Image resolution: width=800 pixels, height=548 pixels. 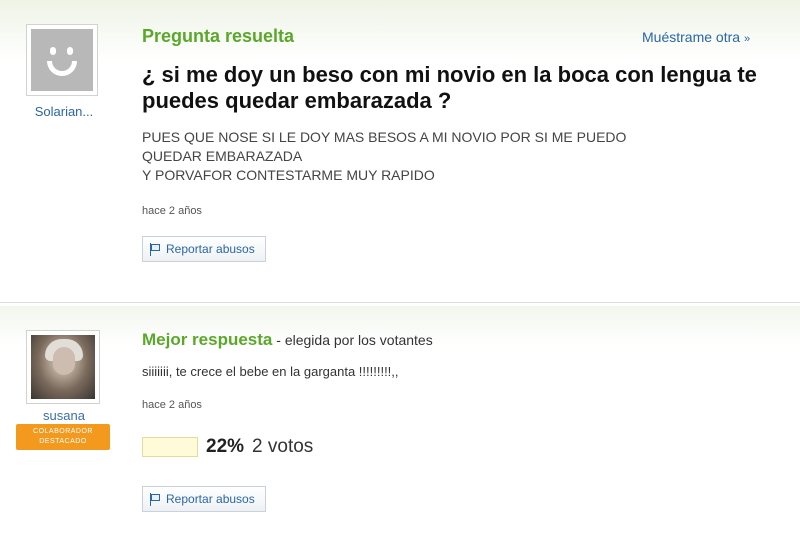 I want to click on chevron-right-icon: », so click(x=747, y=39).